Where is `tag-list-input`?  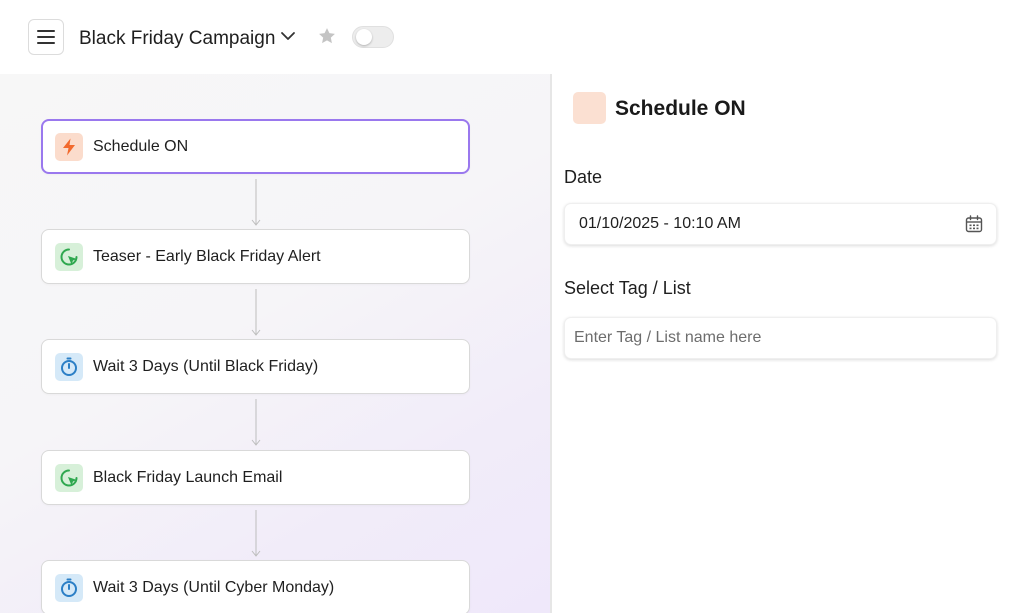 tag-list-input is located at coordinates (779, 338).